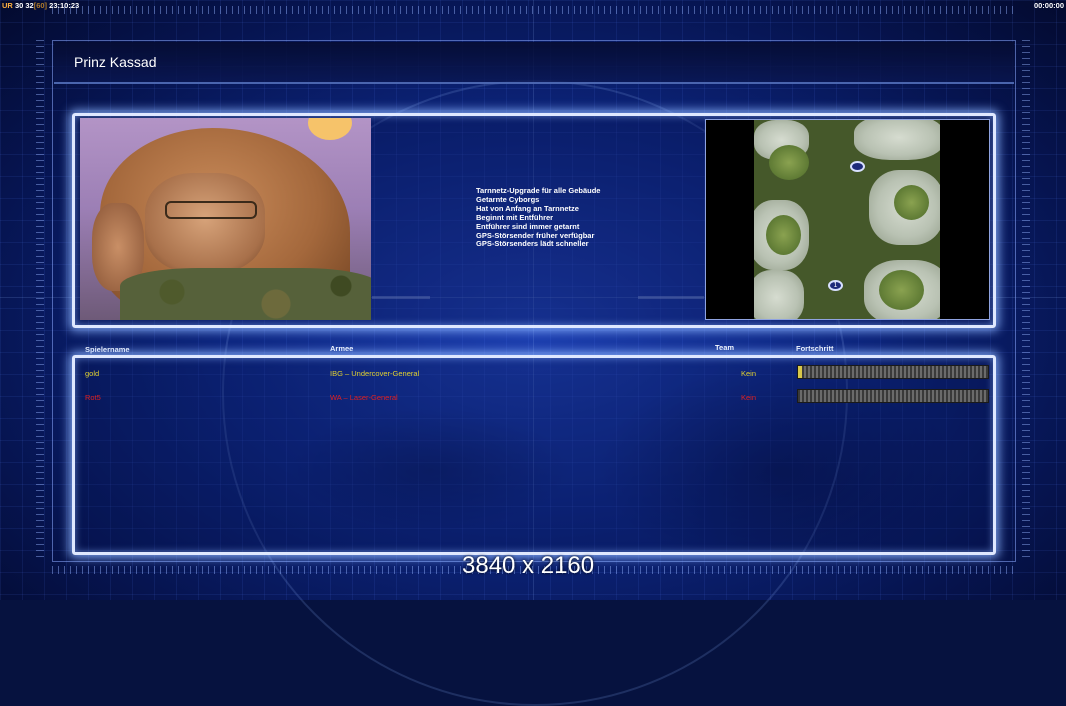 Image resolution: width=1066 pixels, height=706 pixels. What do you see at coordinates (205, 223) in the screenshot?
I see `portrait-face` at bounding box center [205, 223].